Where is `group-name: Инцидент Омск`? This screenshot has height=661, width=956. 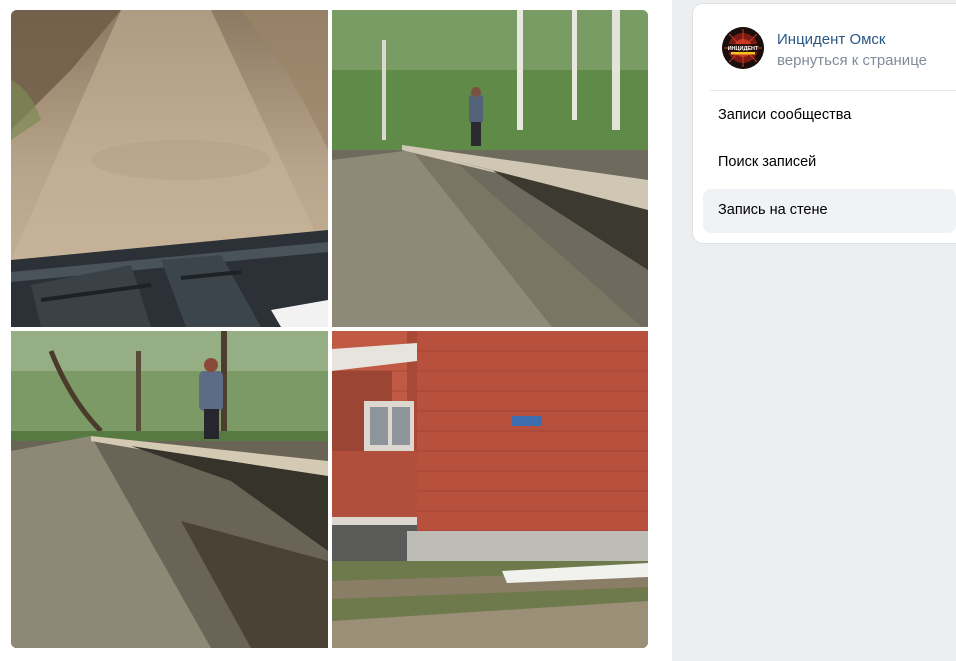
group-name: Инцидент Омск is located at coordinates (831, 39).